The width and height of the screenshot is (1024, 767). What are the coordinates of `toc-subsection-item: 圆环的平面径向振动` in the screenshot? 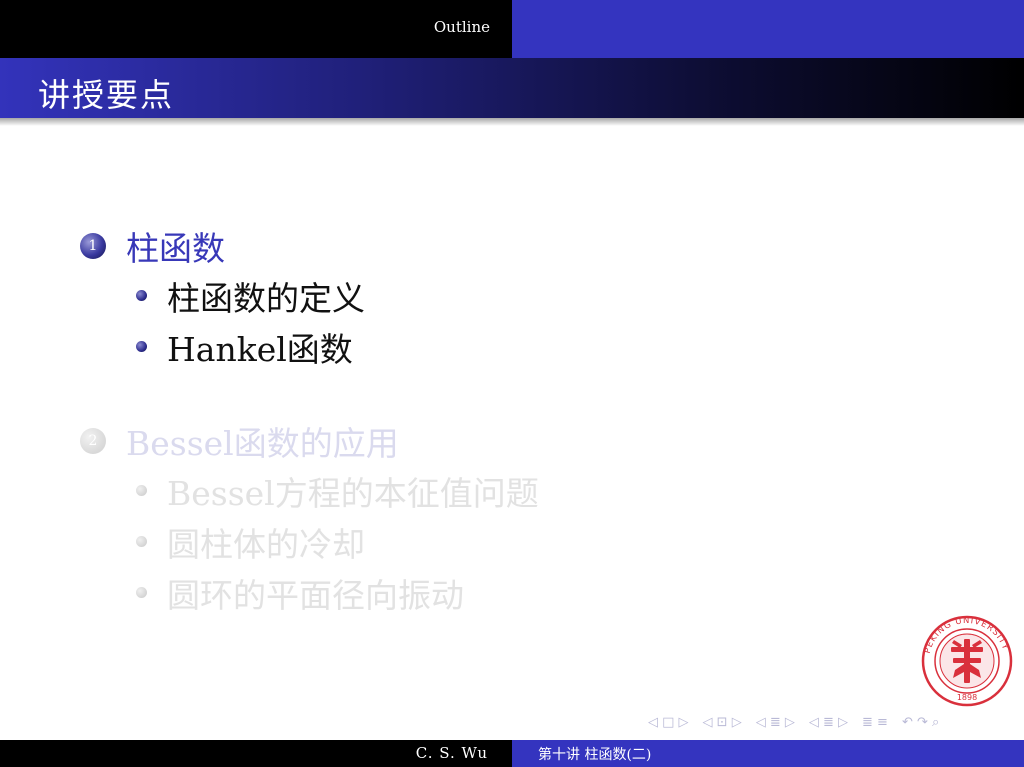 It's located at (337, 592).